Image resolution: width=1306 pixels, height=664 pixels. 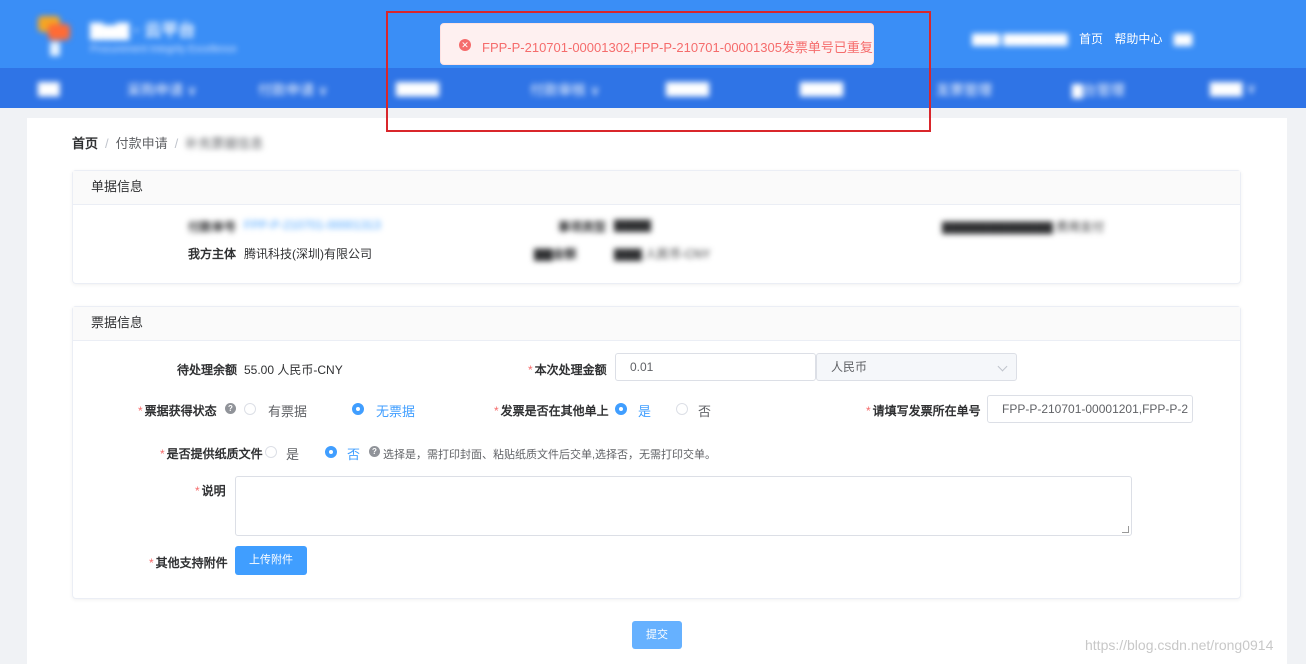 What do you see at coordinates (465, 45) in the screenshot?
I see `close-circle-icon: ✕` at bounding box center [465, 45].